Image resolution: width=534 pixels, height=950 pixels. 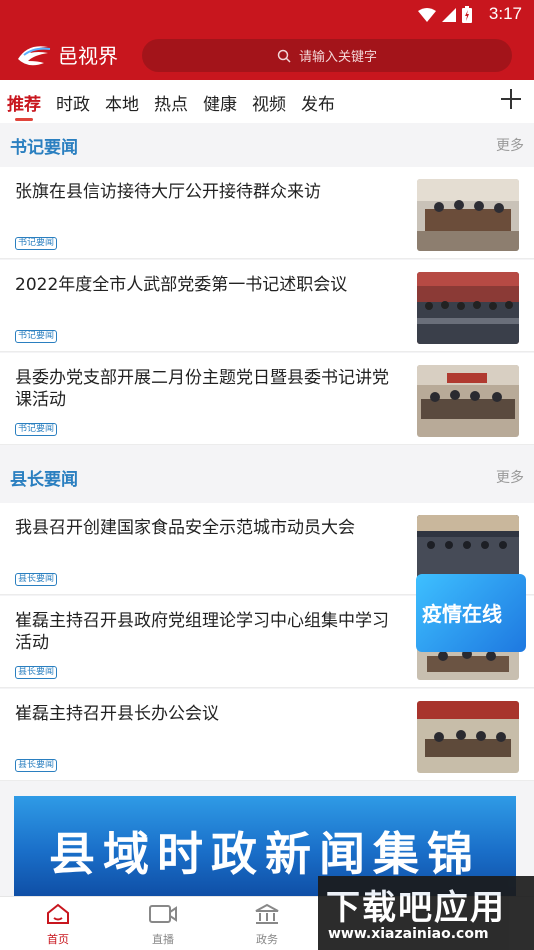 I want to click on news-headline: 崔磊主持召开县政府党组理论学习中心组集中学习活动, so click(x=202, y=632).